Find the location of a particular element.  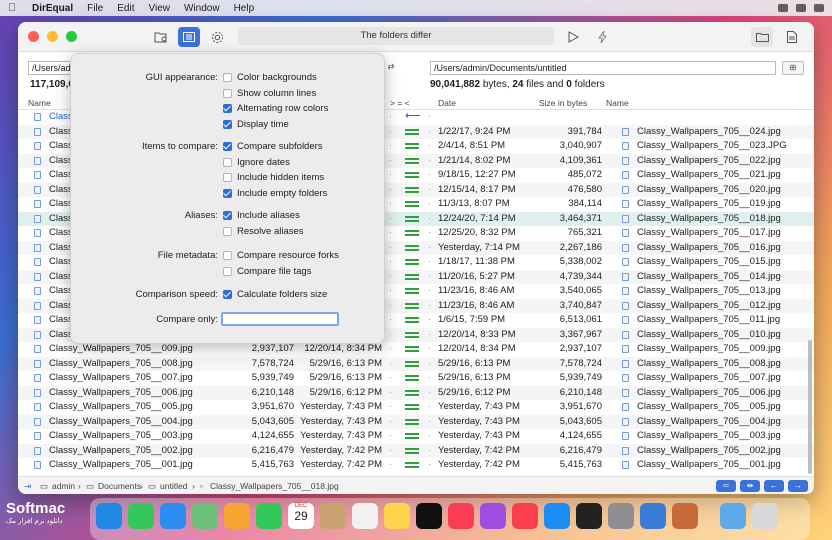

messages-icon is located at coordinates (141, 516).